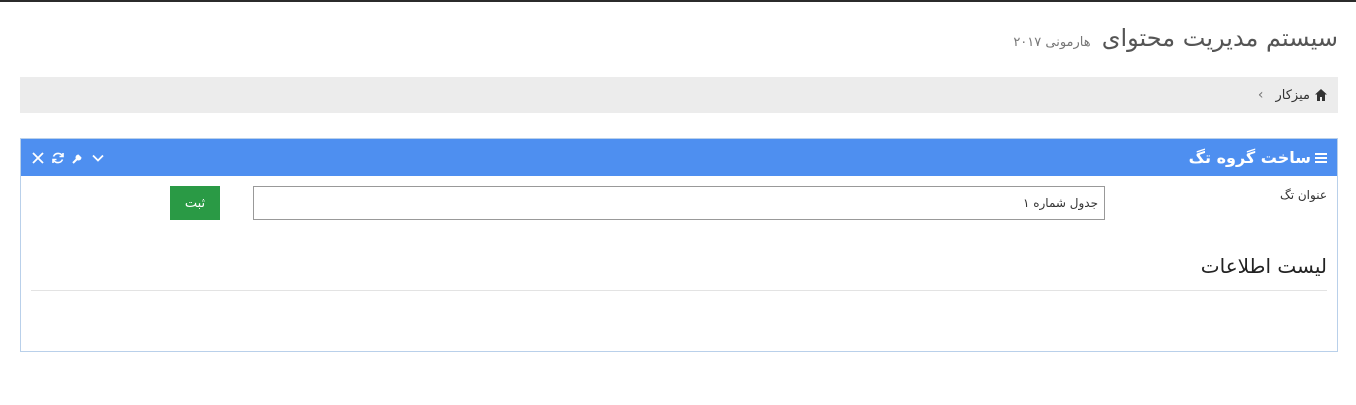  What do you see at coordinates (679, 157) in the screenshot?
I see `panel-heading: ساخت گروه تگ` at bounding box center [679, 157].